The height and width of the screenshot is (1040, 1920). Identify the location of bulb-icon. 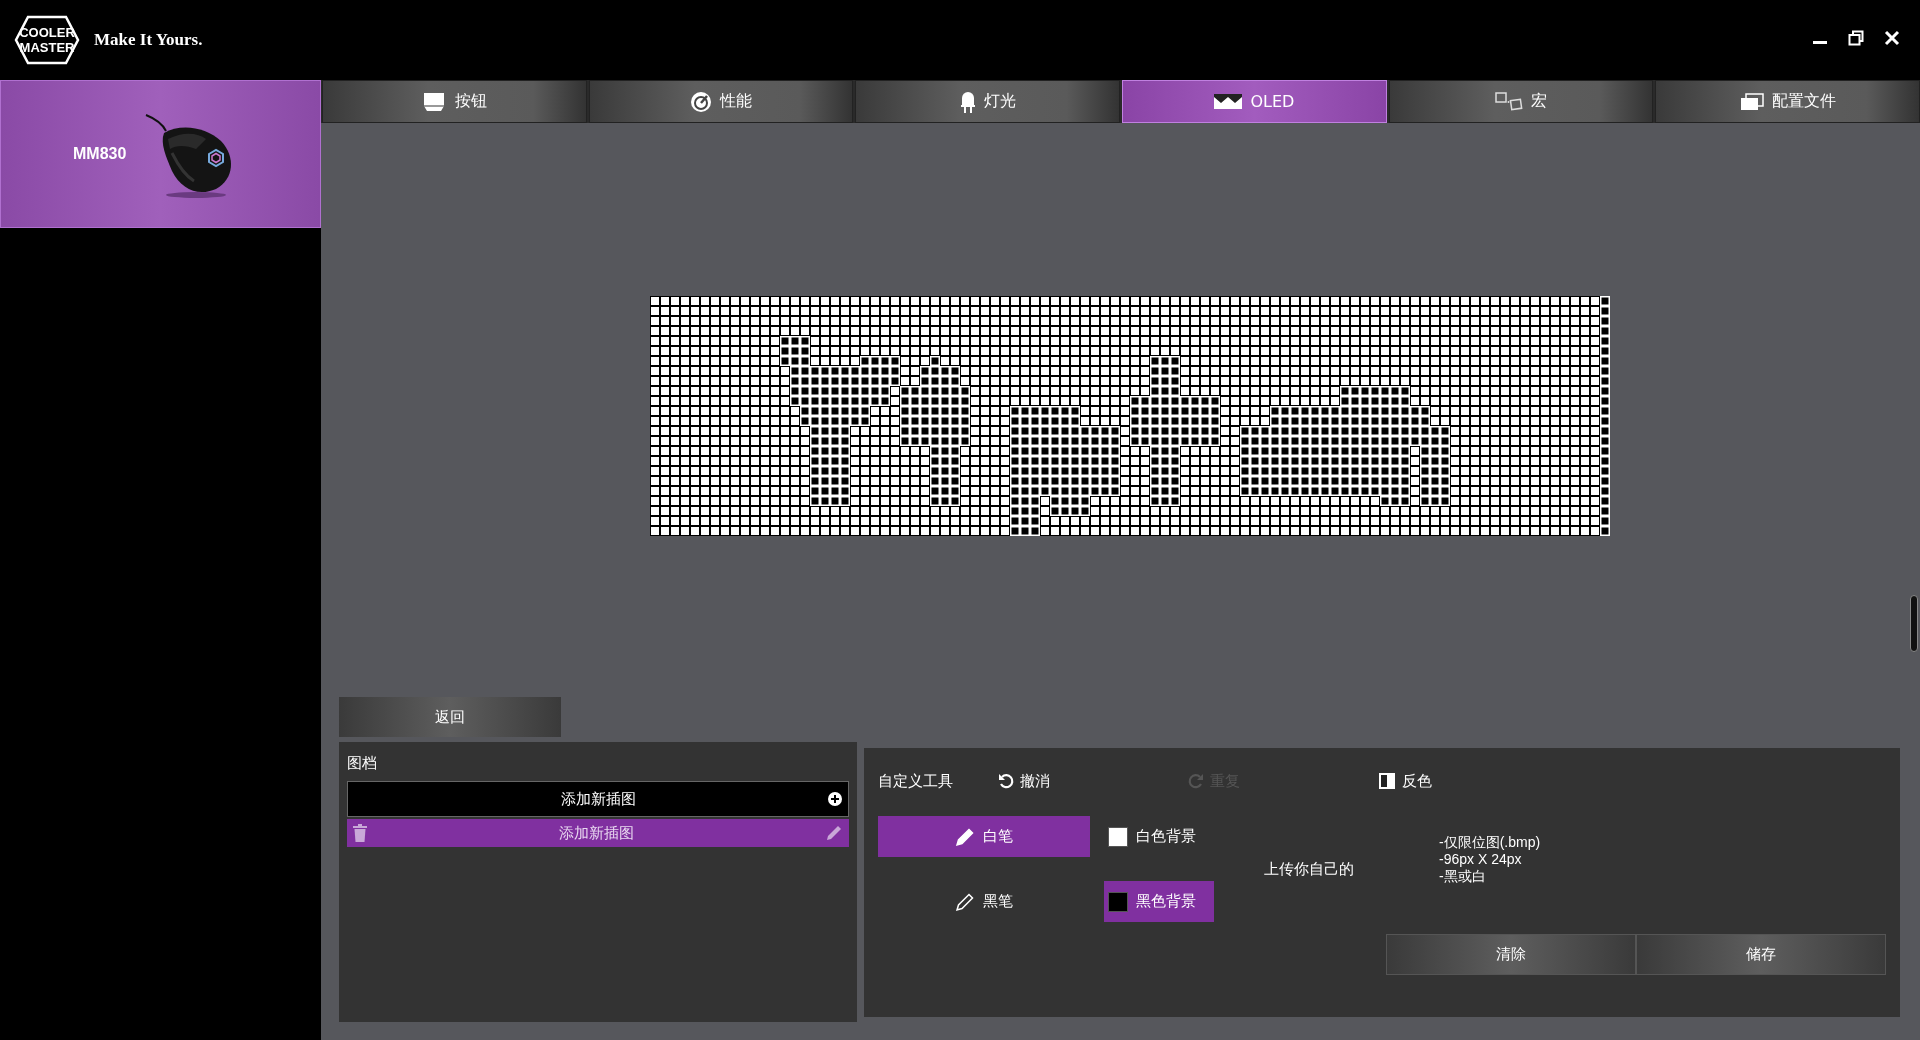
(967, 101).